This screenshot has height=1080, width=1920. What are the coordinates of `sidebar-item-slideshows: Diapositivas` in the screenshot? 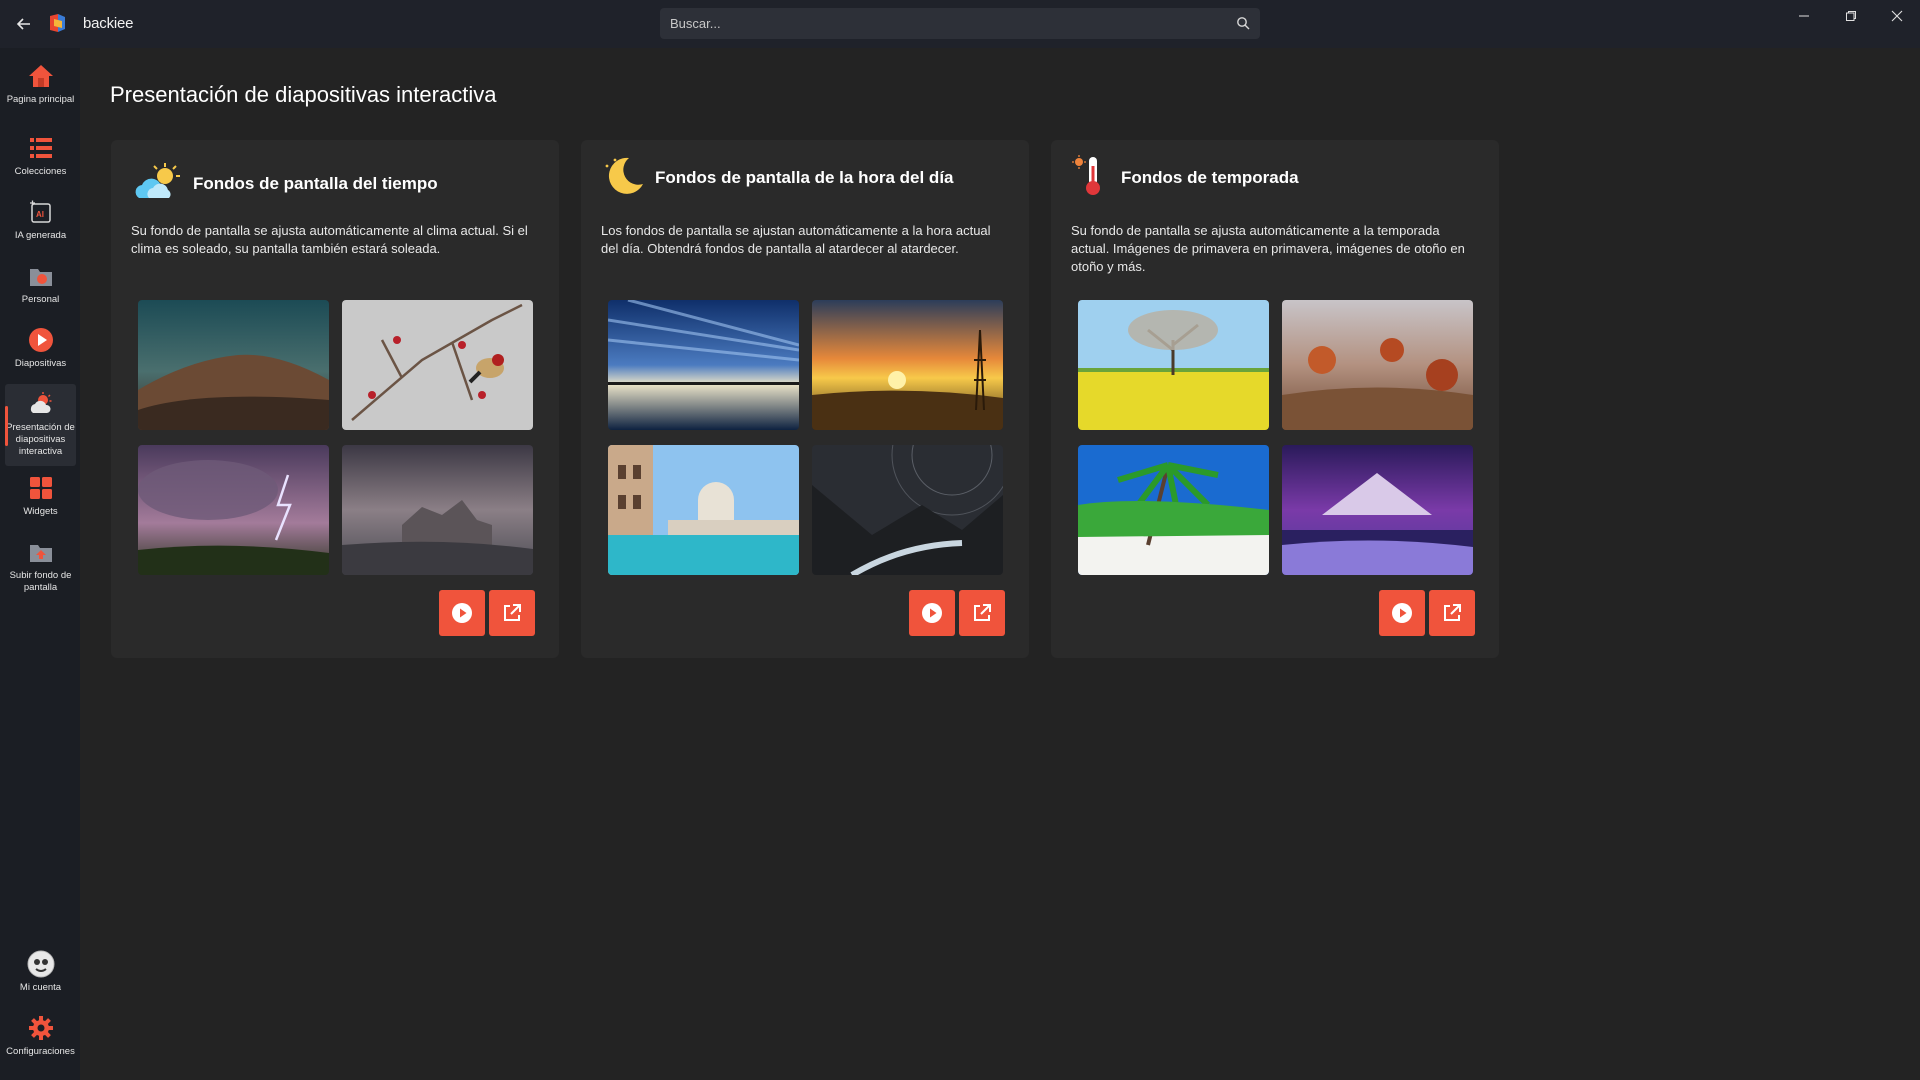 It's located at (40, 348).